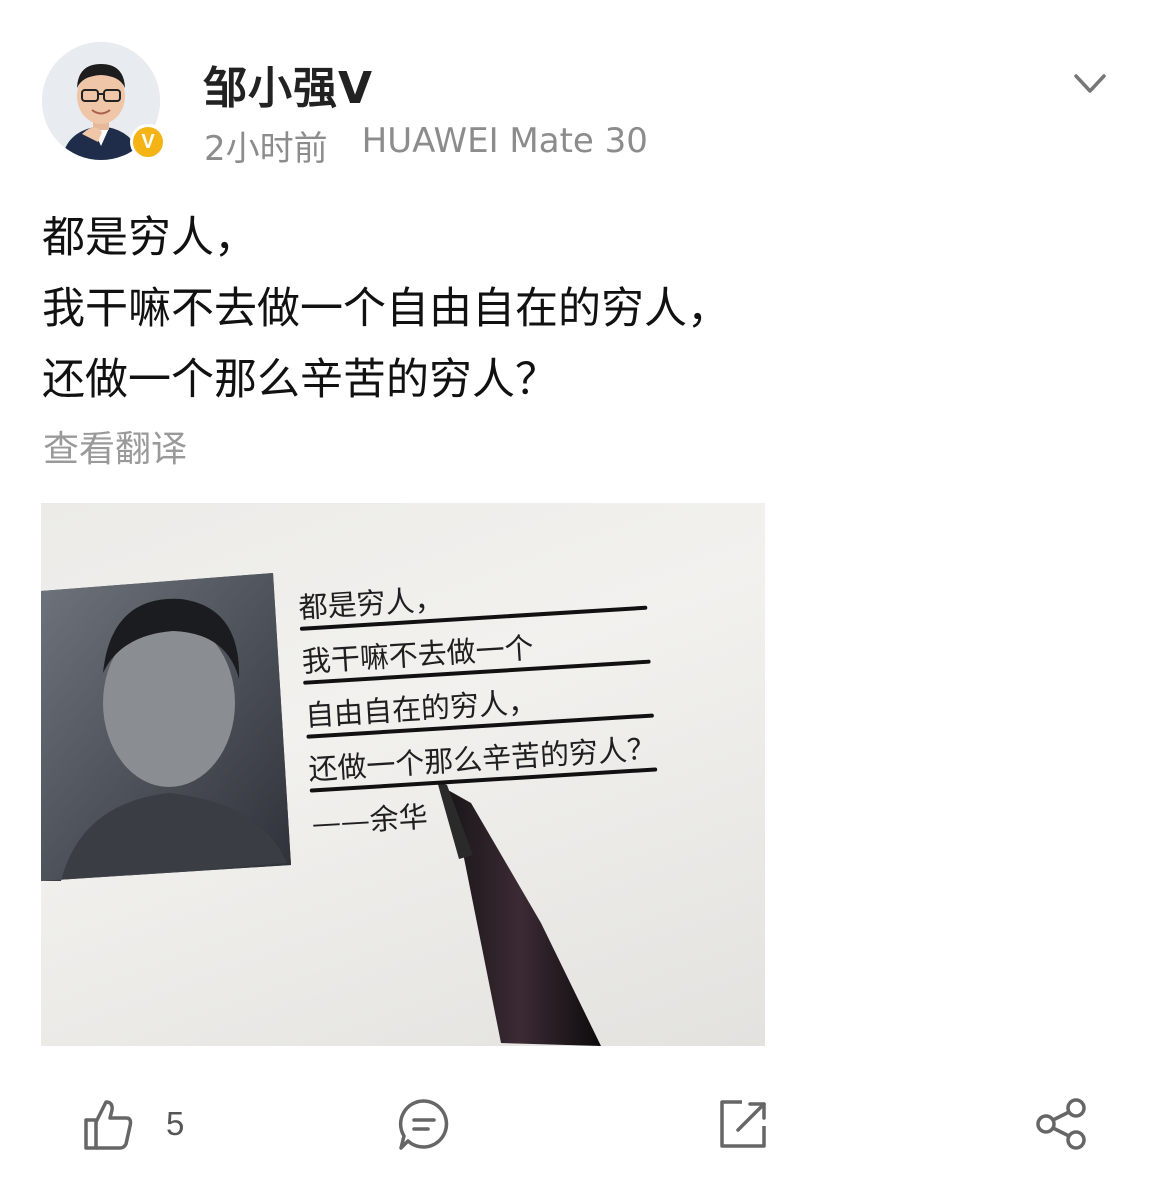  I want to click on comment-icon, so click(423, 1124).